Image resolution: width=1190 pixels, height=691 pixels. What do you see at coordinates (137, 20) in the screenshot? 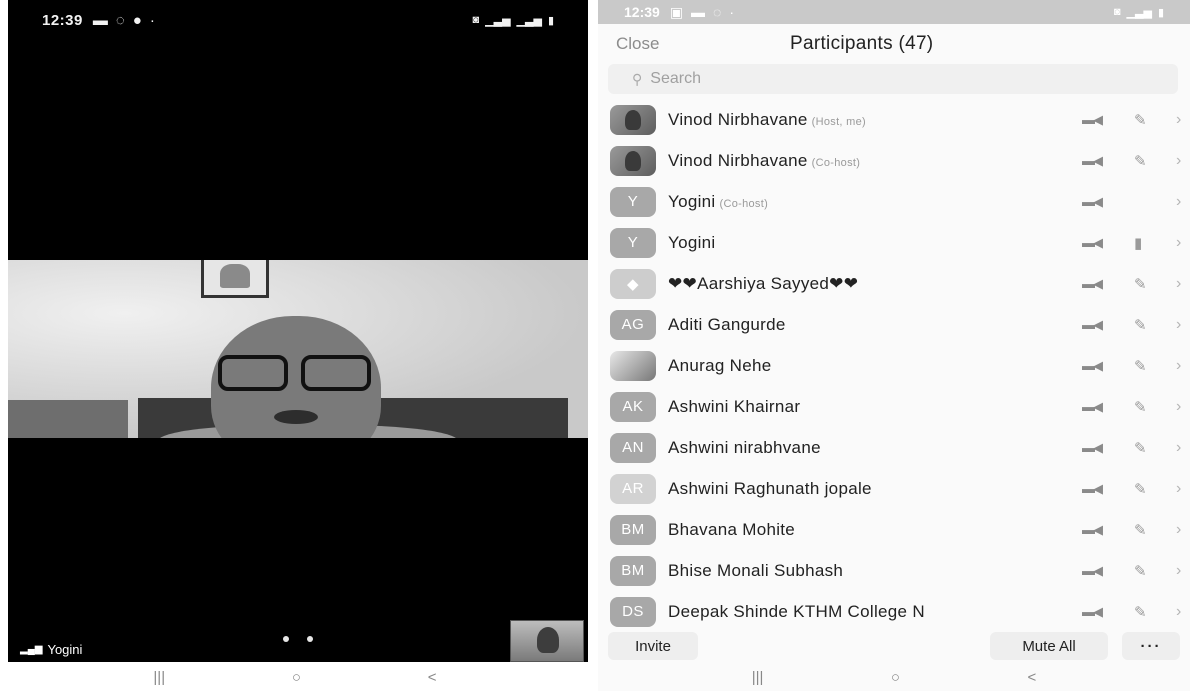
I see `phone-icon: ●` at bounding box center [137, 20].